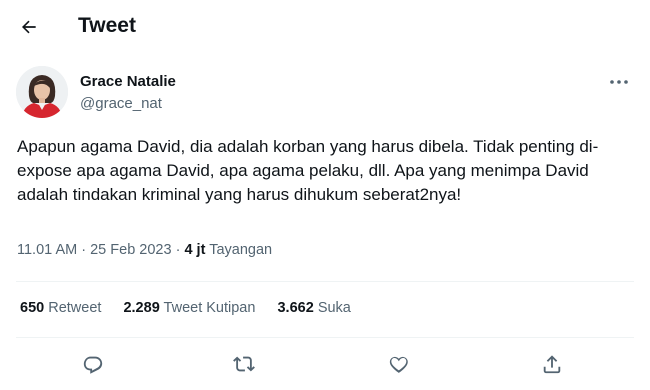 This screenshot has height=390, width=650. What do you see at coordinates (121, 103) in the screenshot?
I see `author-handle: @grace_nat` at bounding box center [121, 103].